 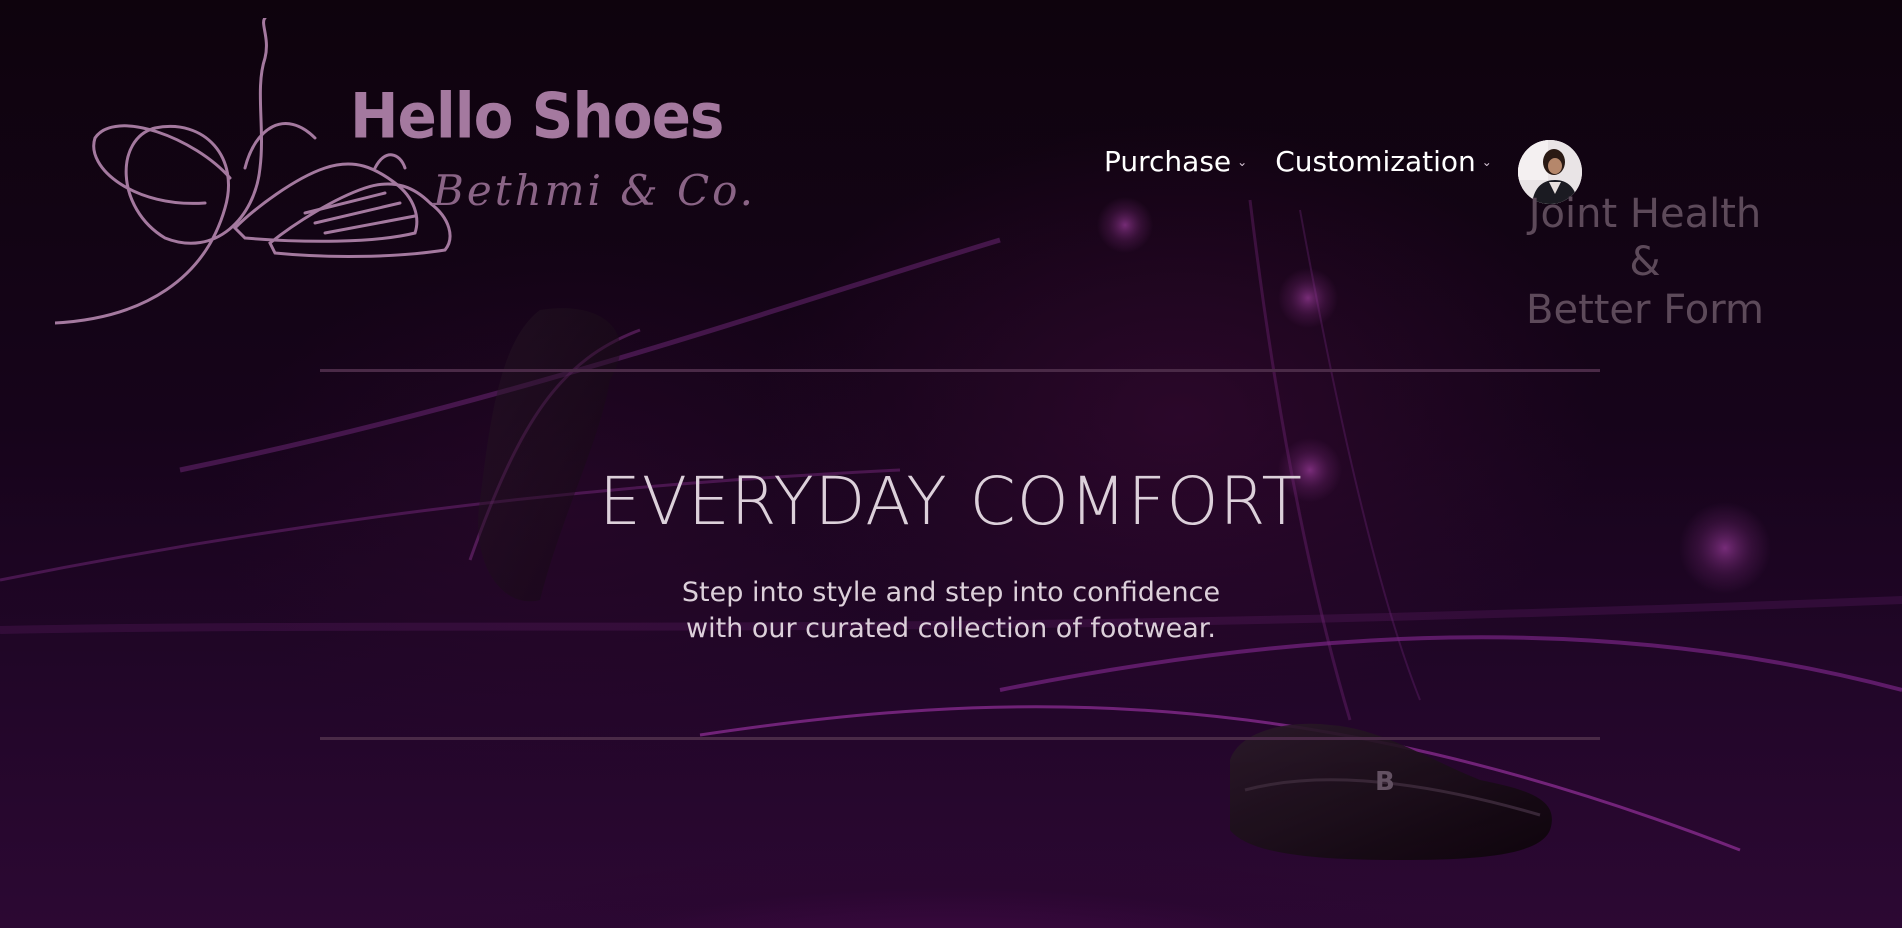 I want to click on nav-item-purchase: Purchase ⌄, so click(x=1175, y=161).